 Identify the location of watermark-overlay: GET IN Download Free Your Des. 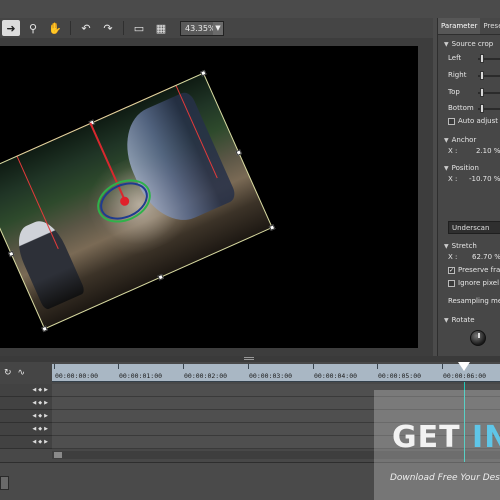
(437, 445).